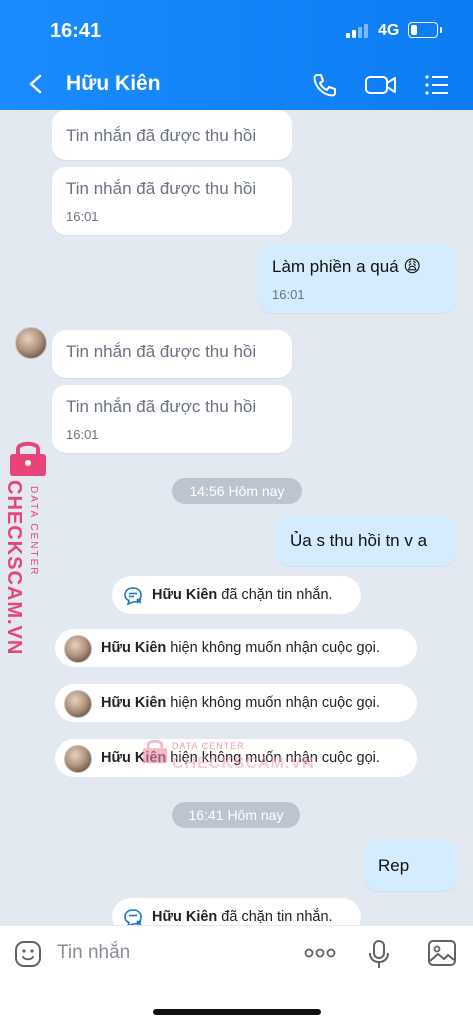  I want to click on chat-header: 16:41 4G Hữu Kiên, so click(236, 55).